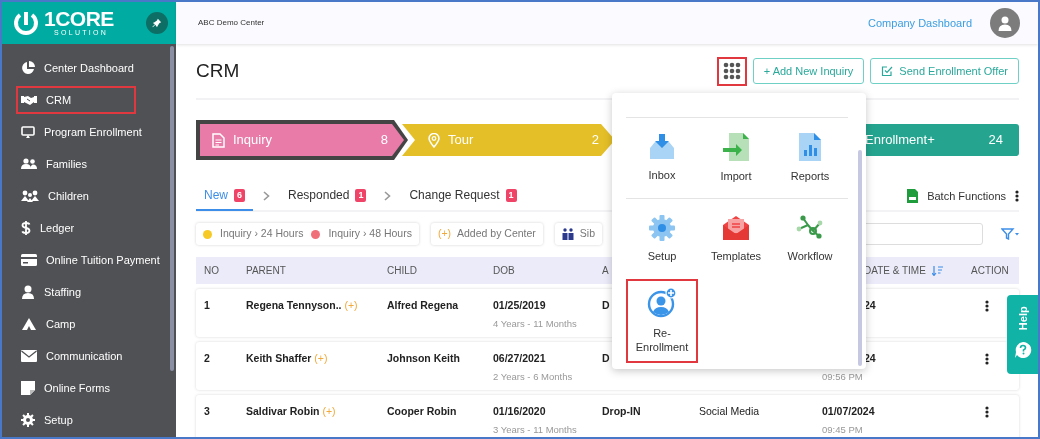  What do you see at coordinates (218, 70) in the screenshot?
I see `page-title: CRM` at bounding box center [218, 70].